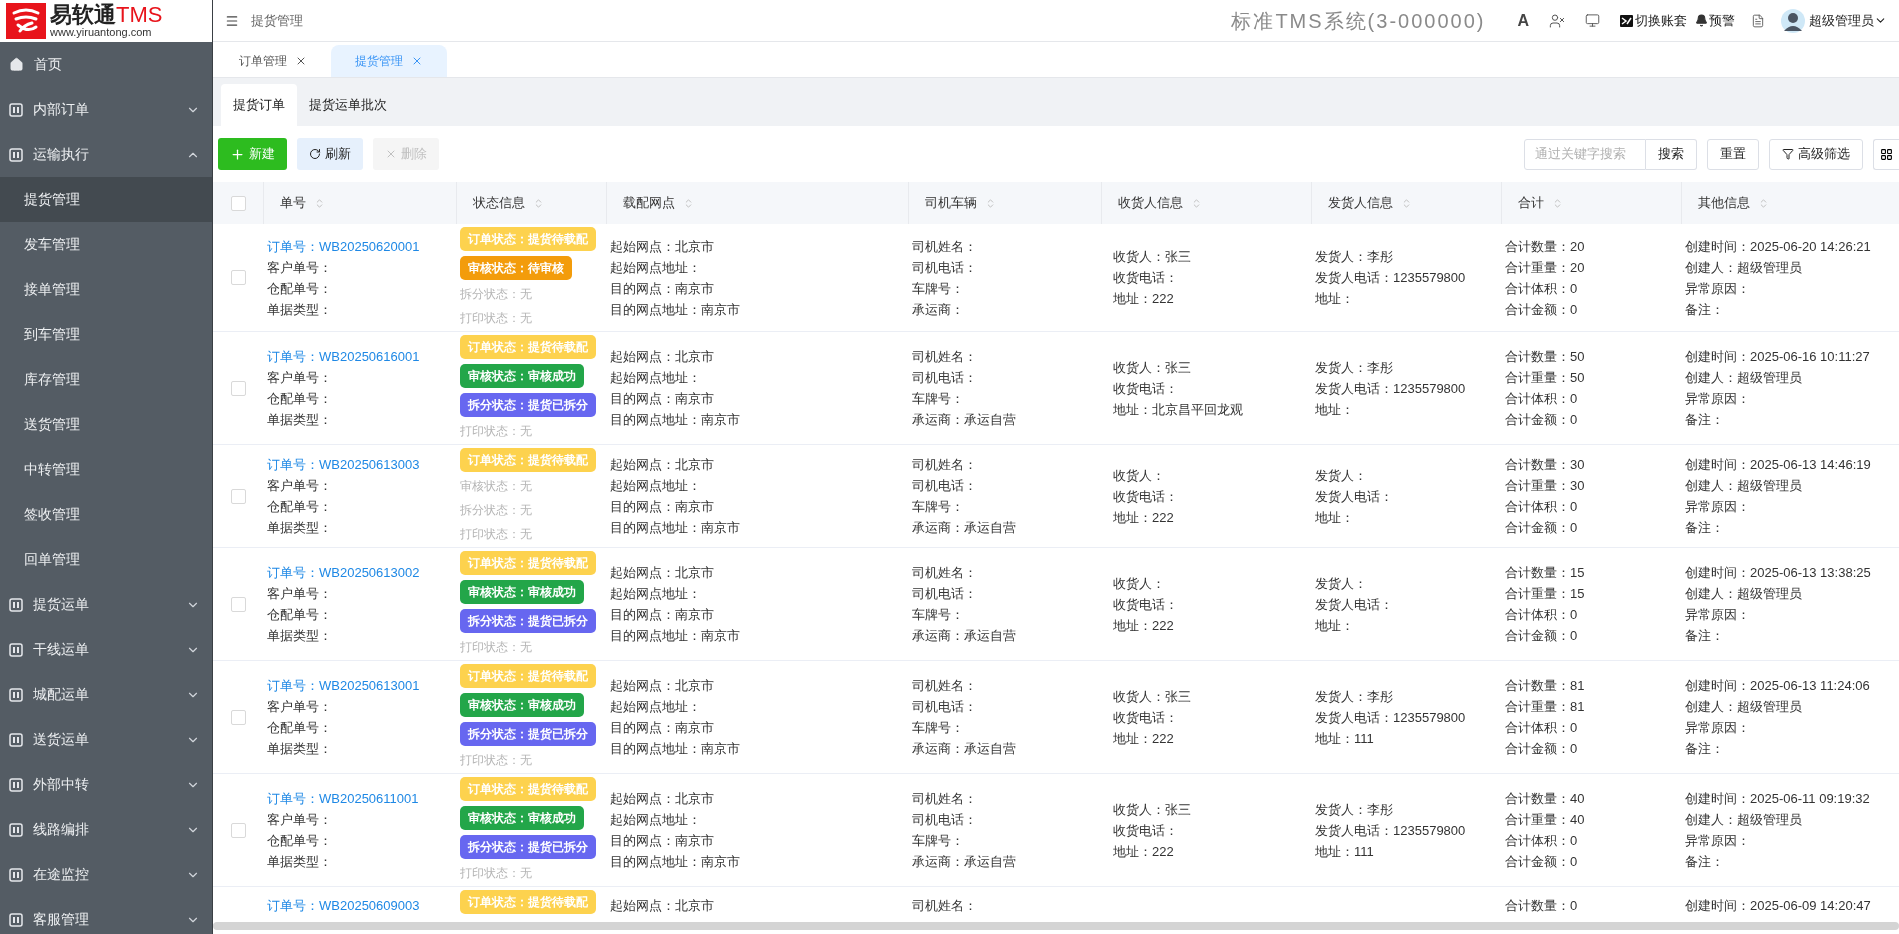 The width and height of the screenshot is (1899, 934). Describe the element at coordinates (1531, 203) in the screenshot. I see `column-header: 合计` at that location.